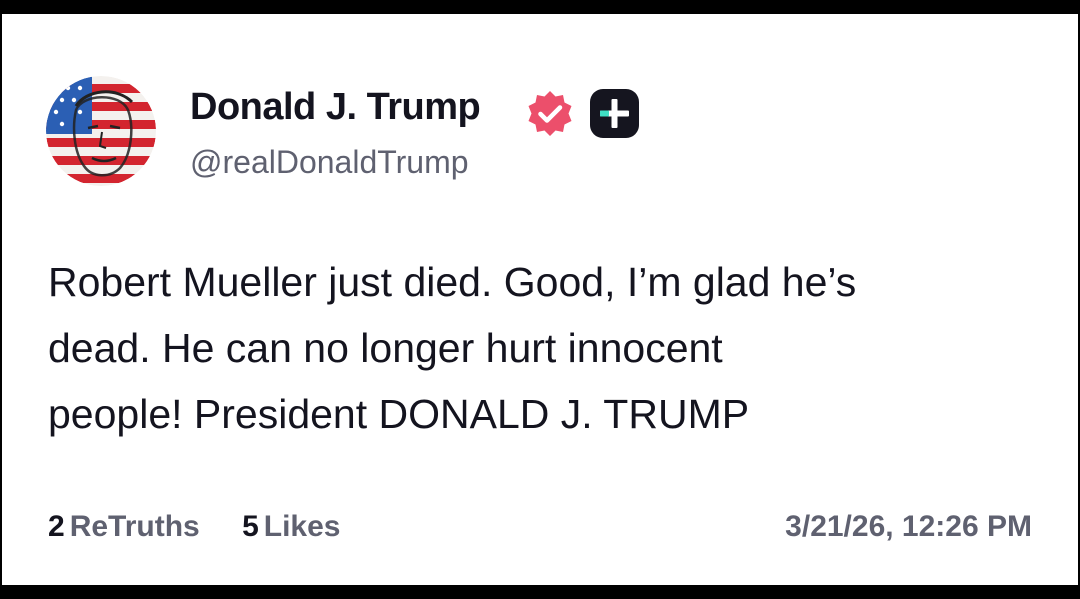 The height and width of the screenshot is (599, 1080). Describe the element at coordinates (614, 113) in the screenshot. I see `plus-badge-icon` at that location.